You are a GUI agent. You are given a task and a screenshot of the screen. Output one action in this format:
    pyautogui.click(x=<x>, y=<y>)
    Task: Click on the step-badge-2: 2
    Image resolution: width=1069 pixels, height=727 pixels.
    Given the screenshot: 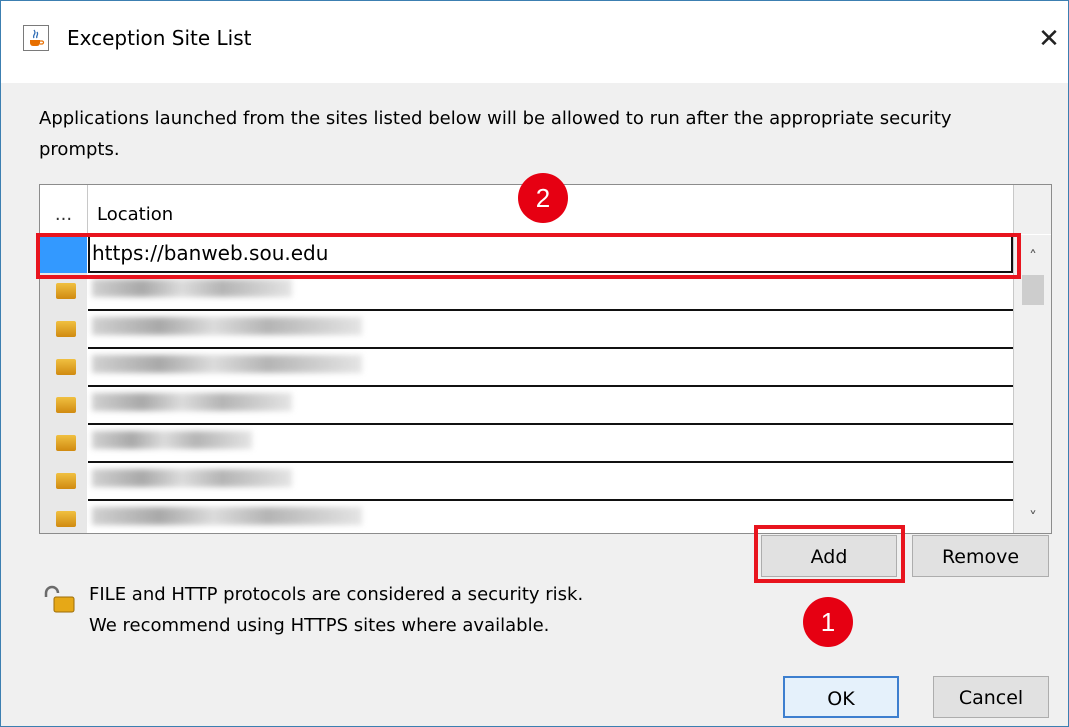 What is the action you would take?
    pyautogui.click(x=543, y=198)
    